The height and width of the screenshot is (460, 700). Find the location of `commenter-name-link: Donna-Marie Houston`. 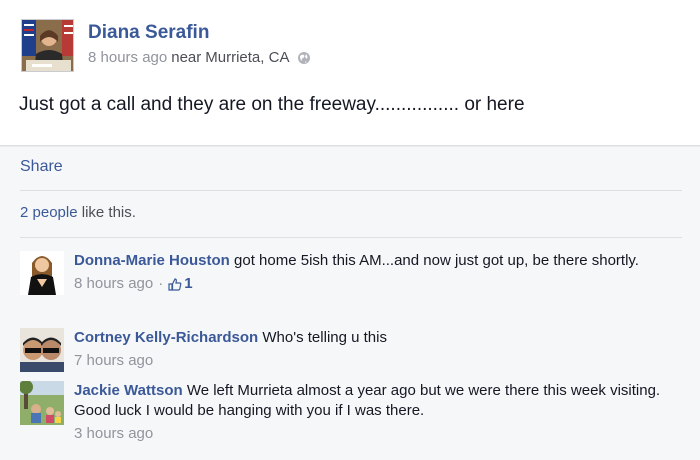

commenter-name-link: Donna-Marie Houston is located at coordinates (152, 260).